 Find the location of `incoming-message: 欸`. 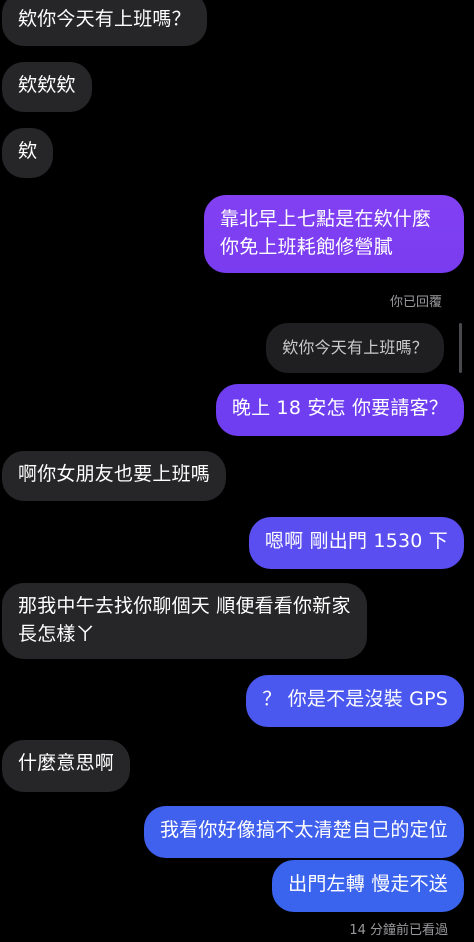

incoming-message: 欸 is located at coordinates (28, 153).